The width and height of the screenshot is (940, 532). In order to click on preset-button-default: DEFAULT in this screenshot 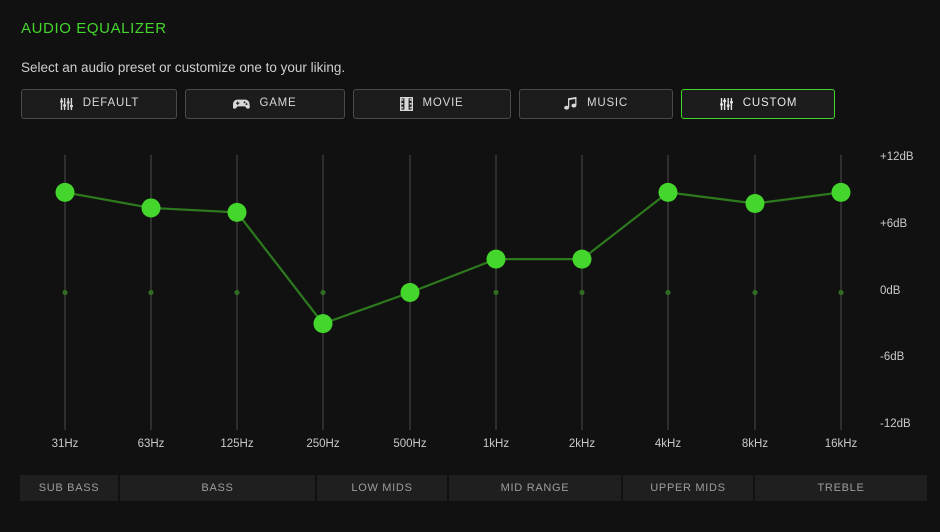, I will do `click(99, 104)`.